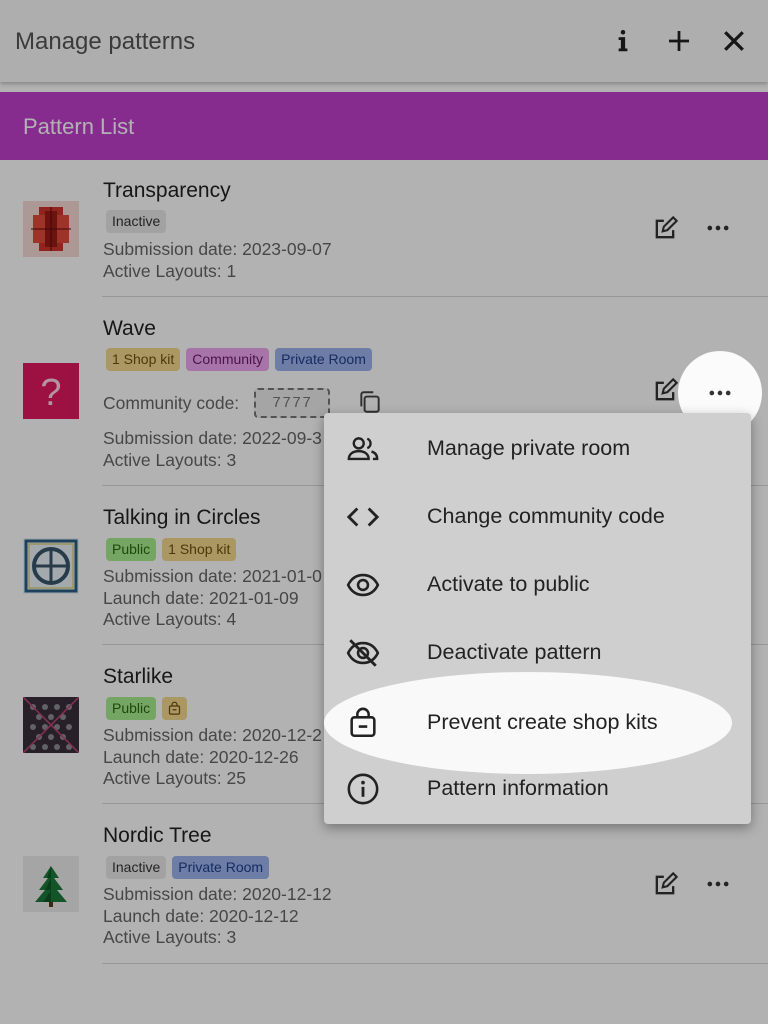 This screenshot has height=1024, width=768. Describe the element at coordinates (546, 516) in the screenshot. I see `menu-item-label: Change community code` at that location.